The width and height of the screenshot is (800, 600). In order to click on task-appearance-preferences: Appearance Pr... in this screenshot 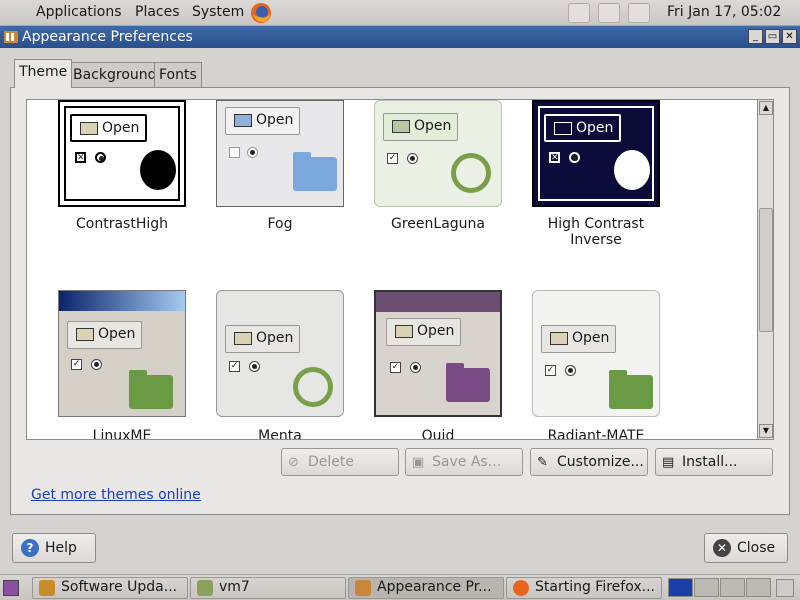, I will do `click(426, 588)`.